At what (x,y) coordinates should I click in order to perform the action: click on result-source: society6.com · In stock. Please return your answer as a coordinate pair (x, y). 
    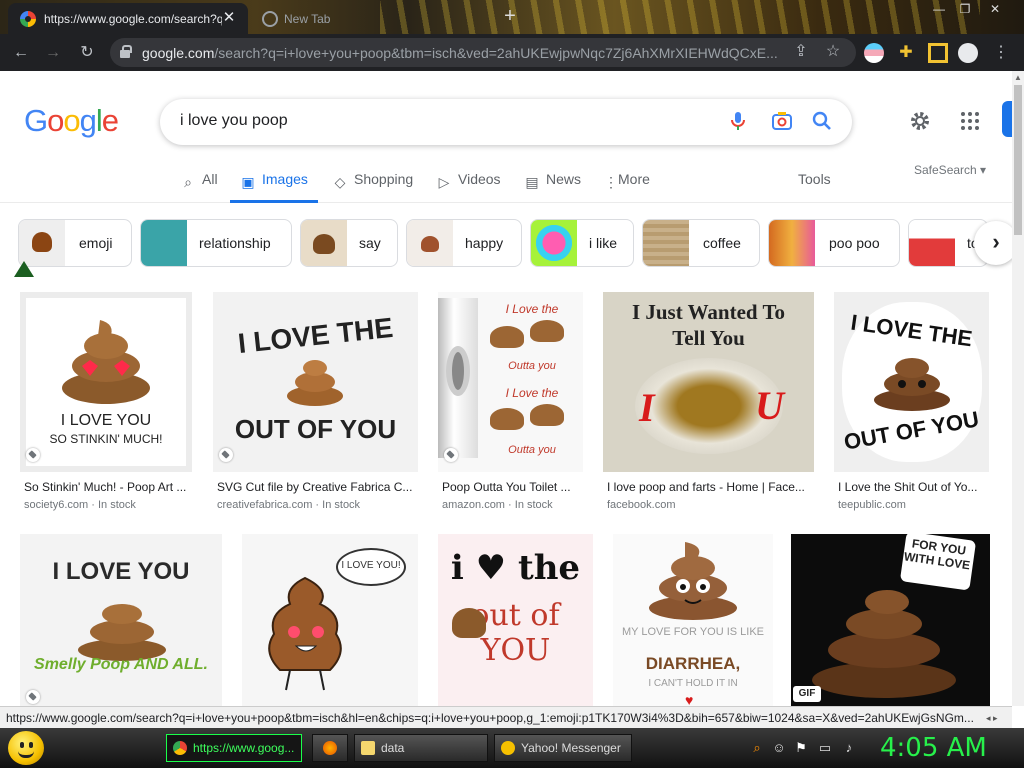
    Looking at the image, I should click on (80, 505).